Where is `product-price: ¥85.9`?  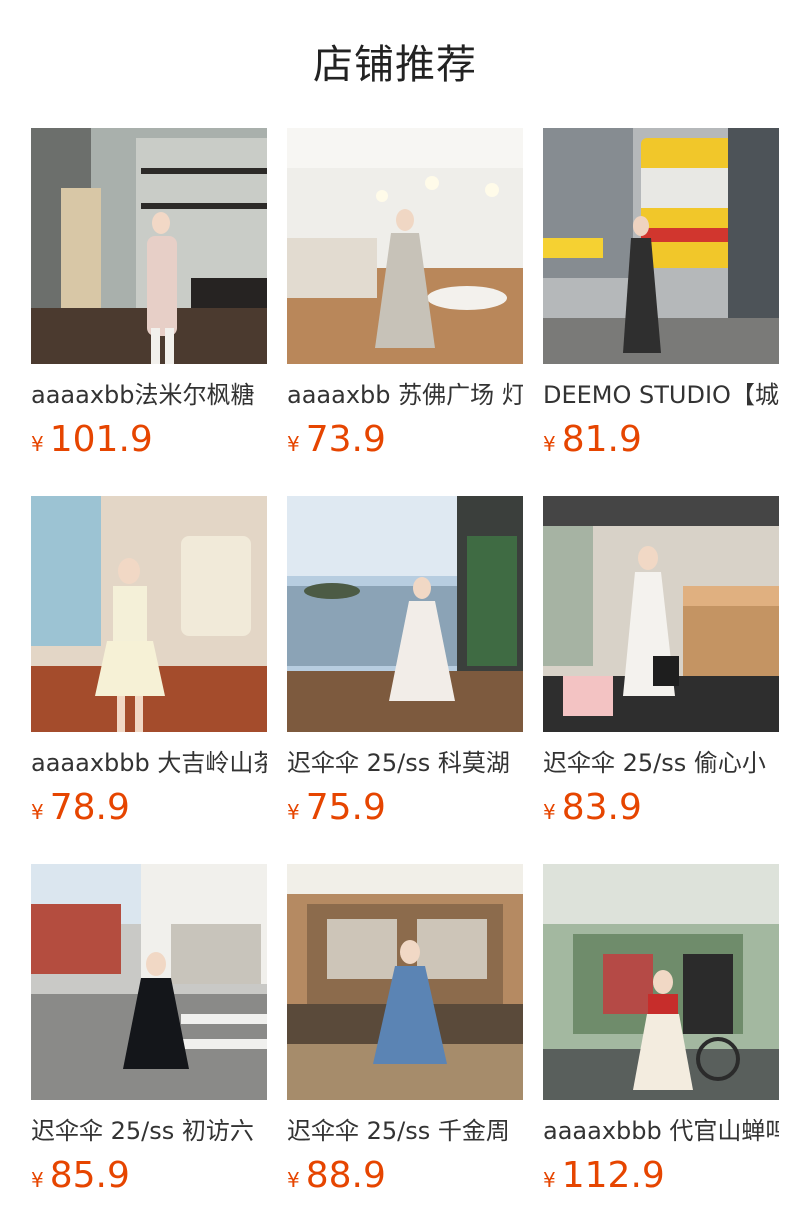
product-price: ¥85.9 is located at coordinates (149, 1176).